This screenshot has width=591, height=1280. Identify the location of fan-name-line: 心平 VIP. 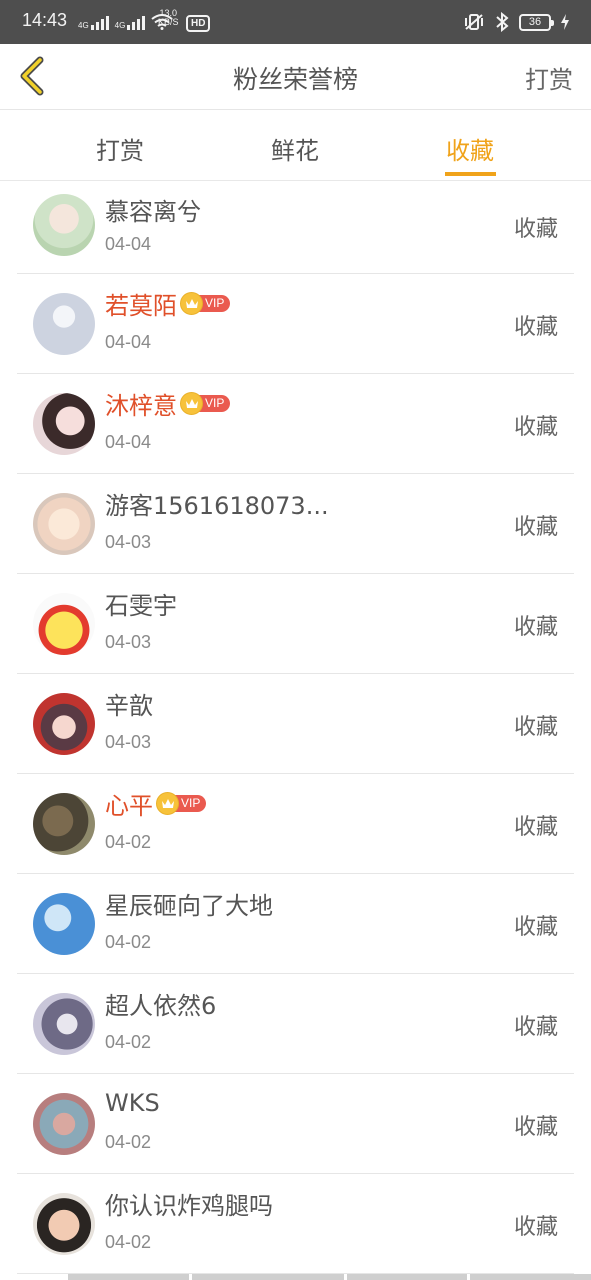
(156, 804).